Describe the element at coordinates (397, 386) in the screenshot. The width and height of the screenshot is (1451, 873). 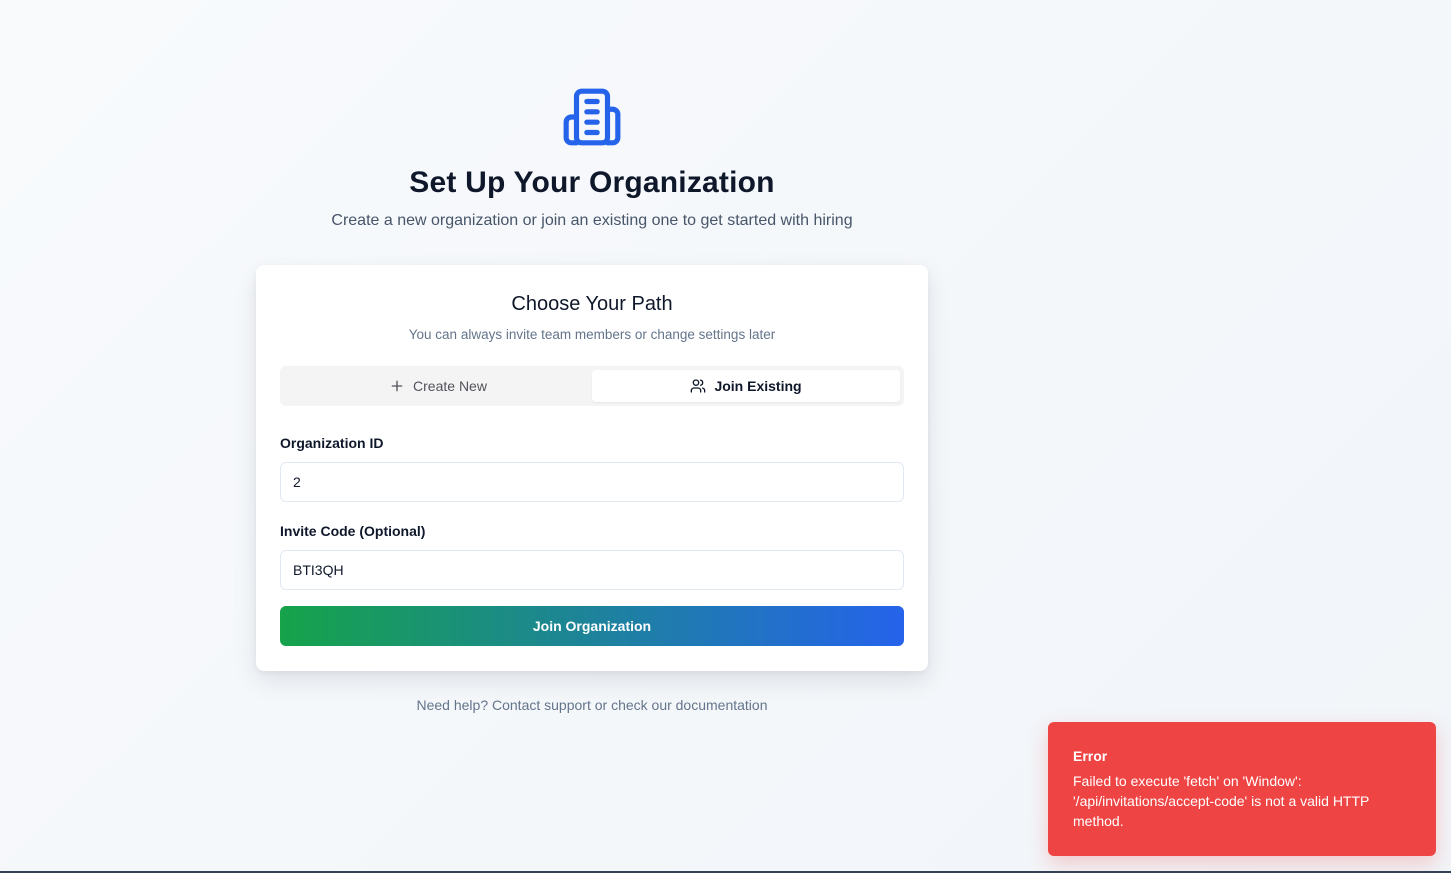
I see `plus-icon` at that location.